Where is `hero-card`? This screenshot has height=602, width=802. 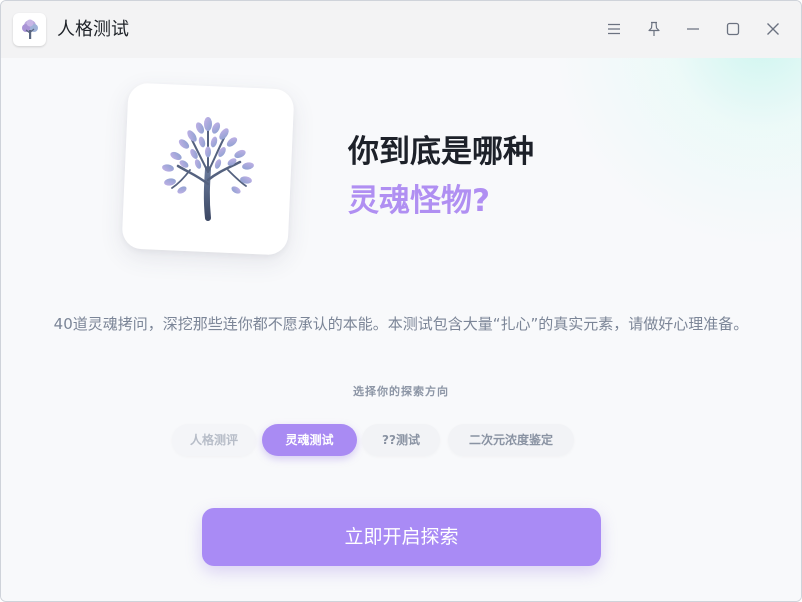
hero-card is located at coordinates (208, 169).